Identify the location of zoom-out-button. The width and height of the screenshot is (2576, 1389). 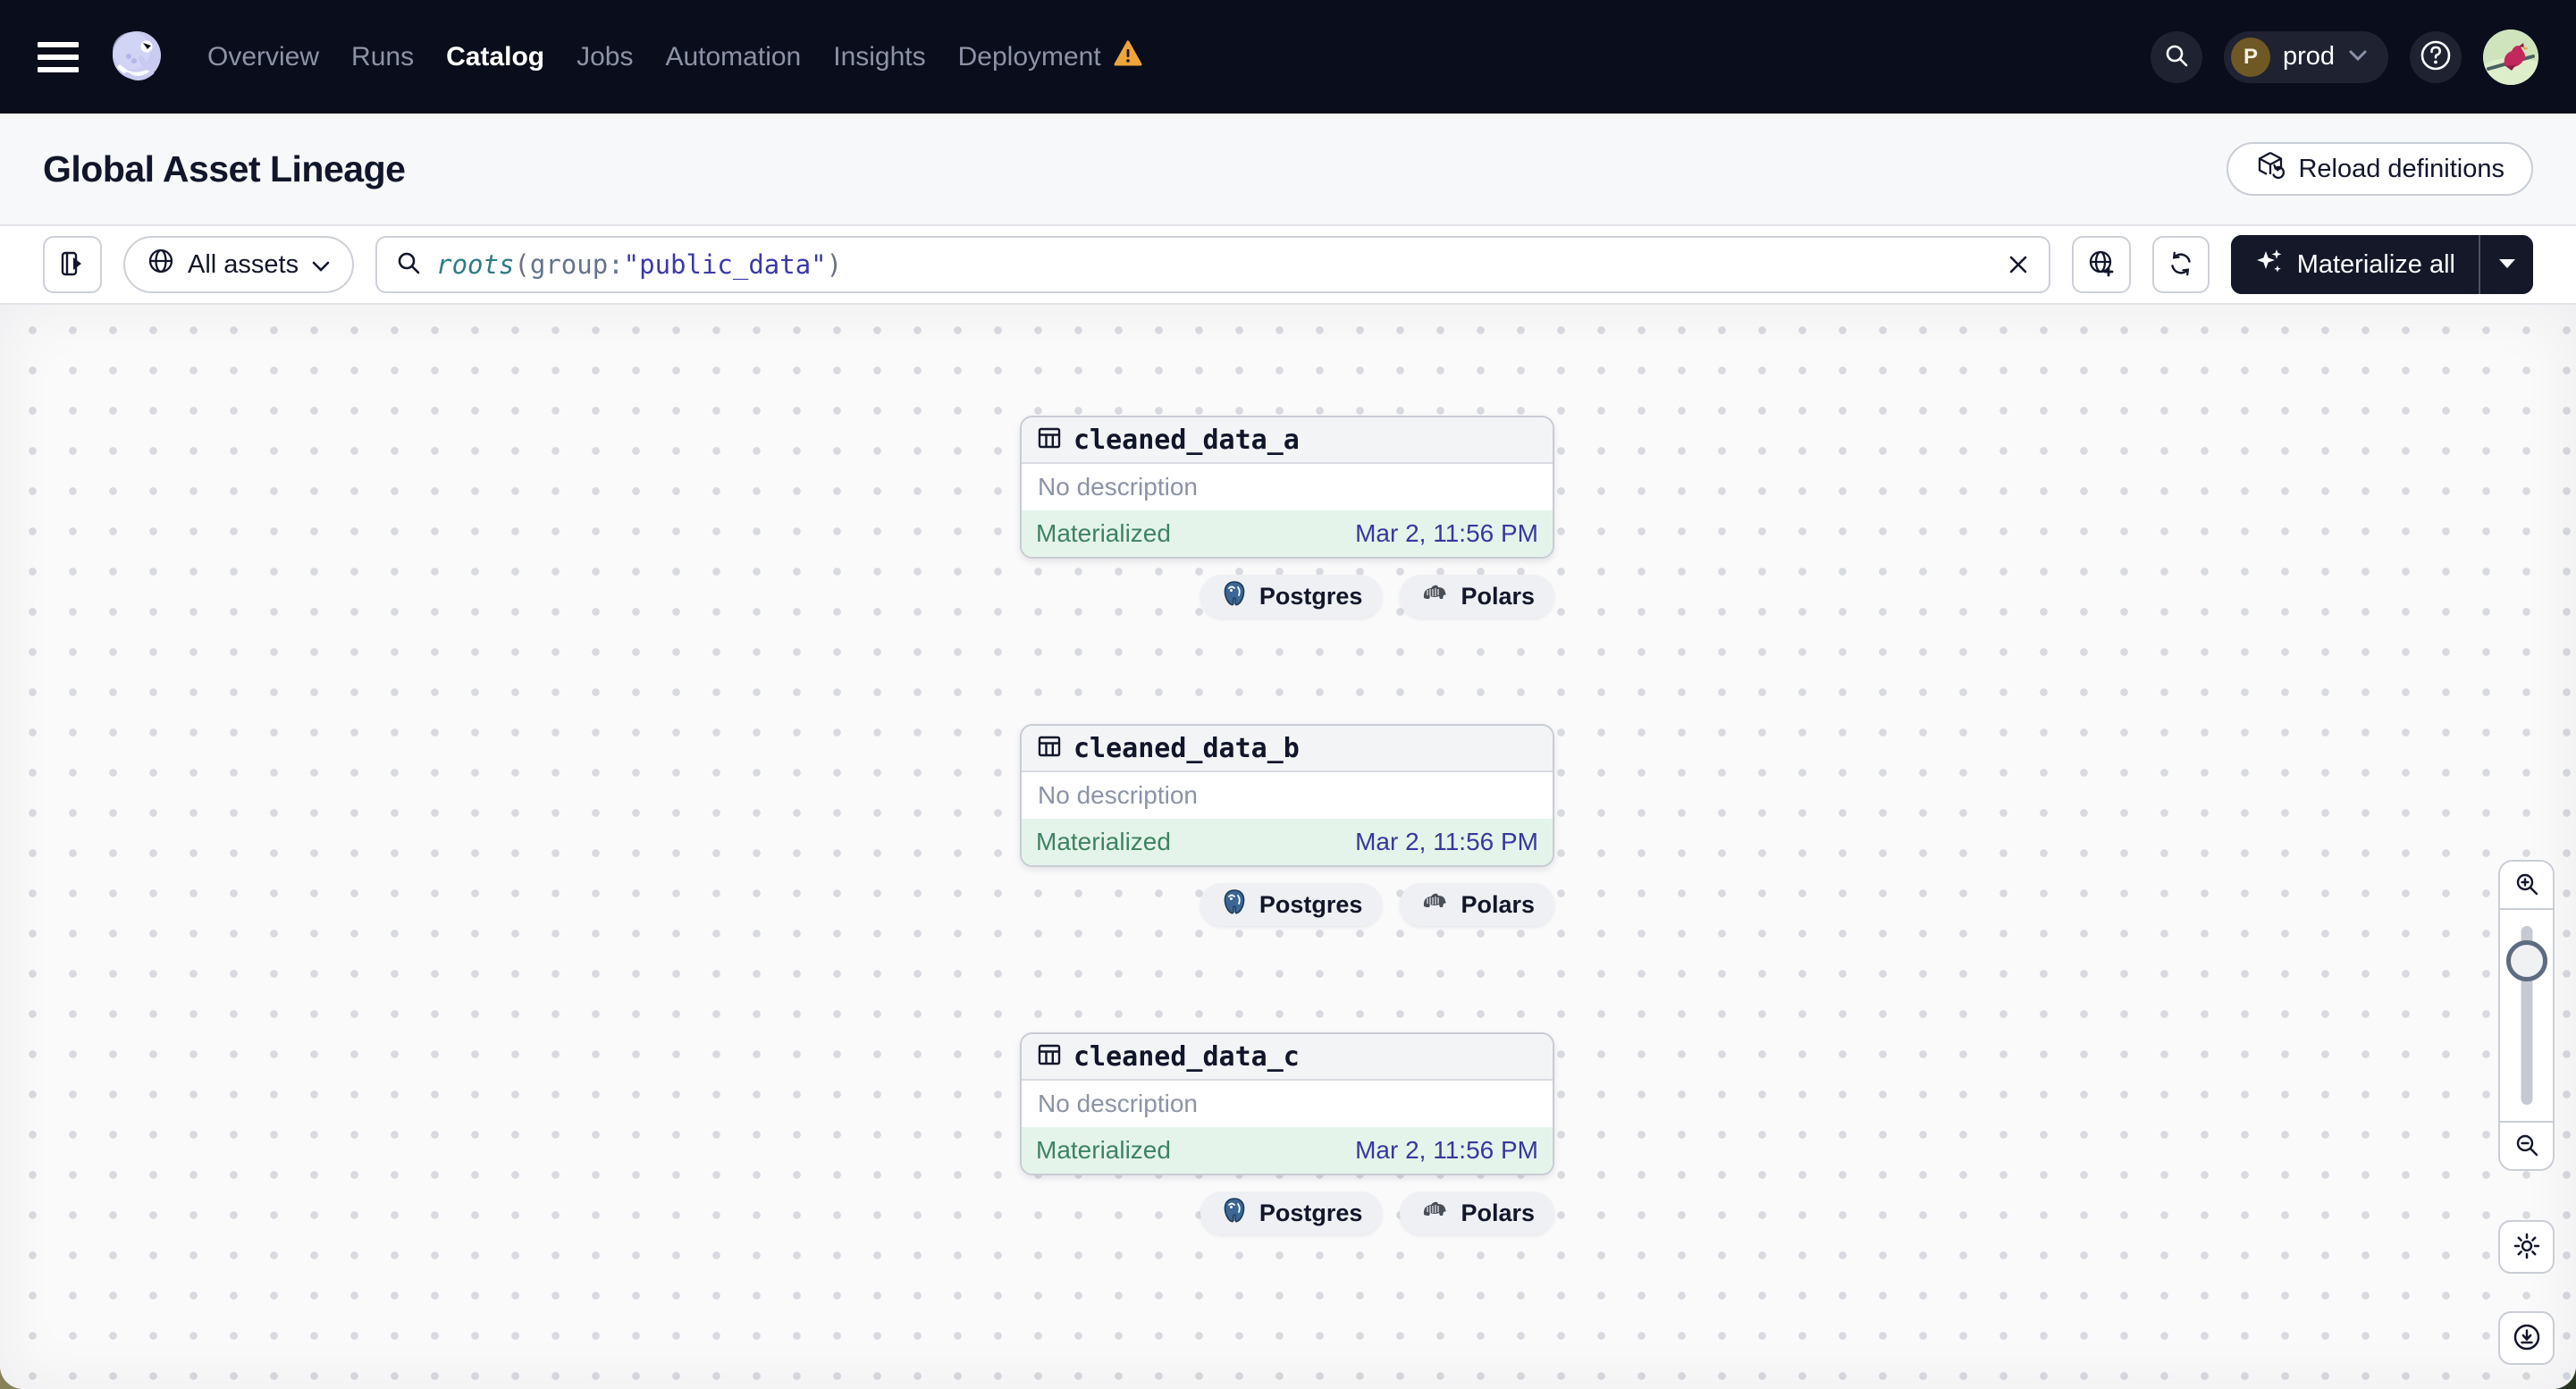
(2527, 1145).